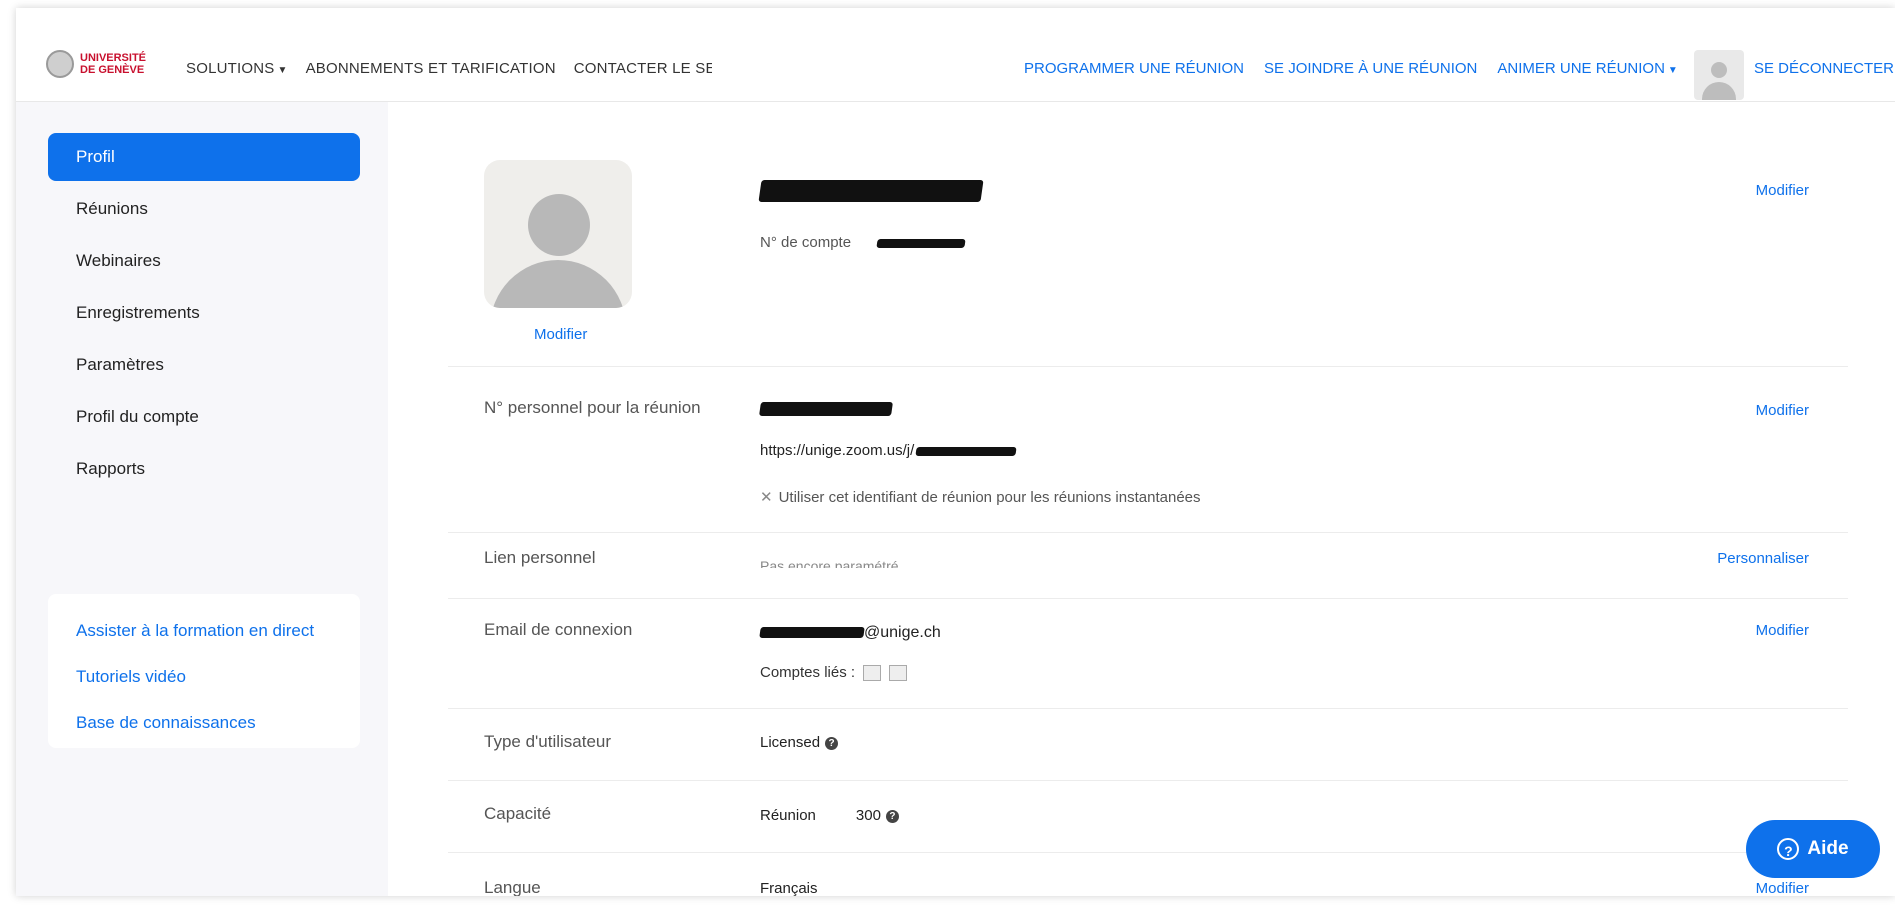 The width and height of the screenshot is (1895, 906). Describe the element at coordinates (237, 68) in the screenshot. I see `nav-solutions: SOLUTIONS ▼` at that location.